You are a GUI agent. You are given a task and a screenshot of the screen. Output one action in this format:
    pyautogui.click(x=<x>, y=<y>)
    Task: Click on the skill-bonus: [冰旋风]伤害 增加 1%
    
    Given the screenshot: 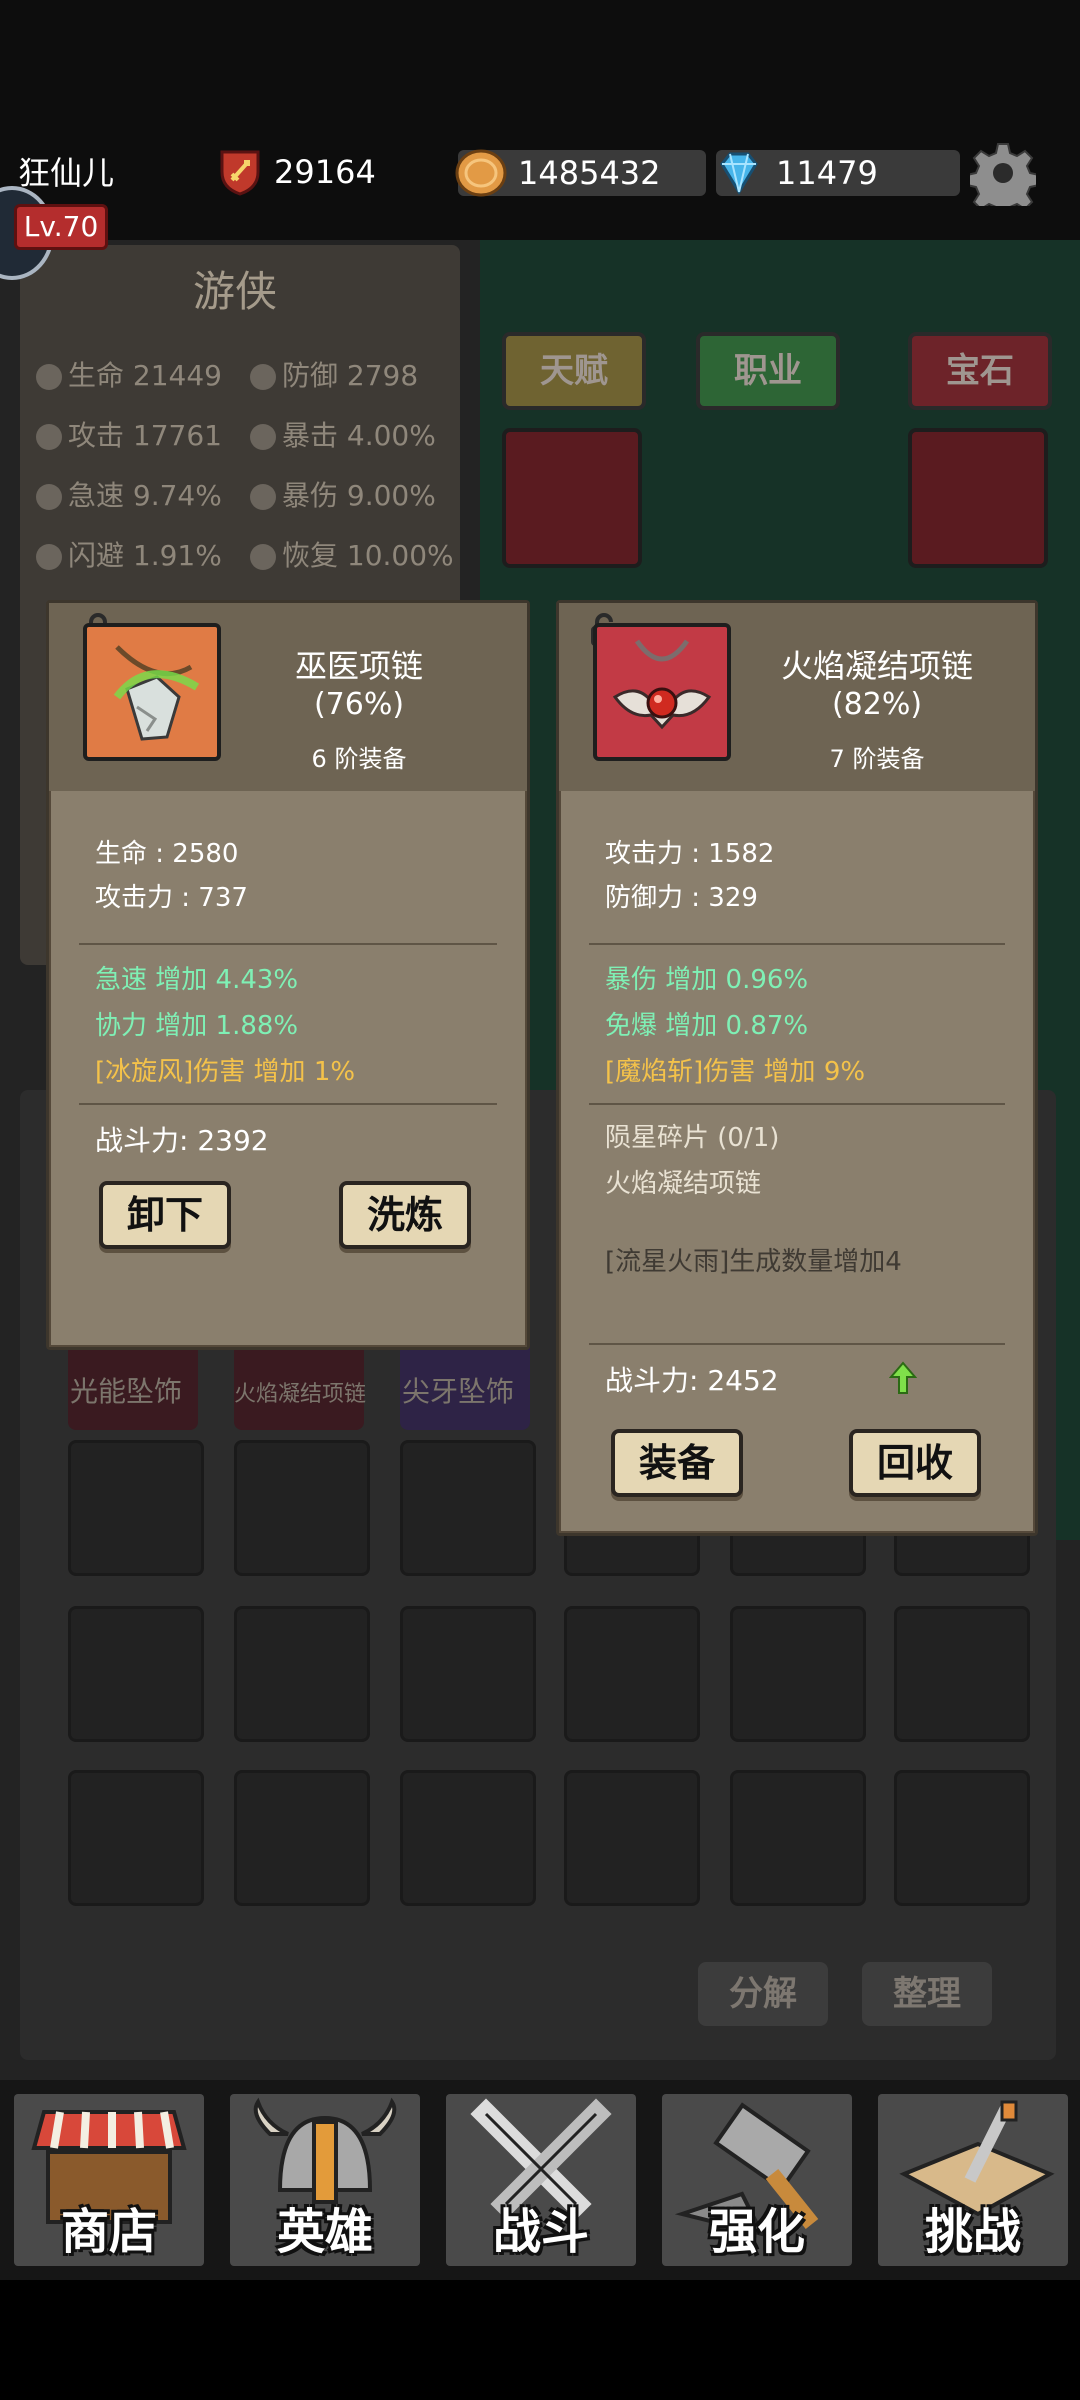 What is the action you would take?
    pyautogui.click(x=225, y=1072)
    